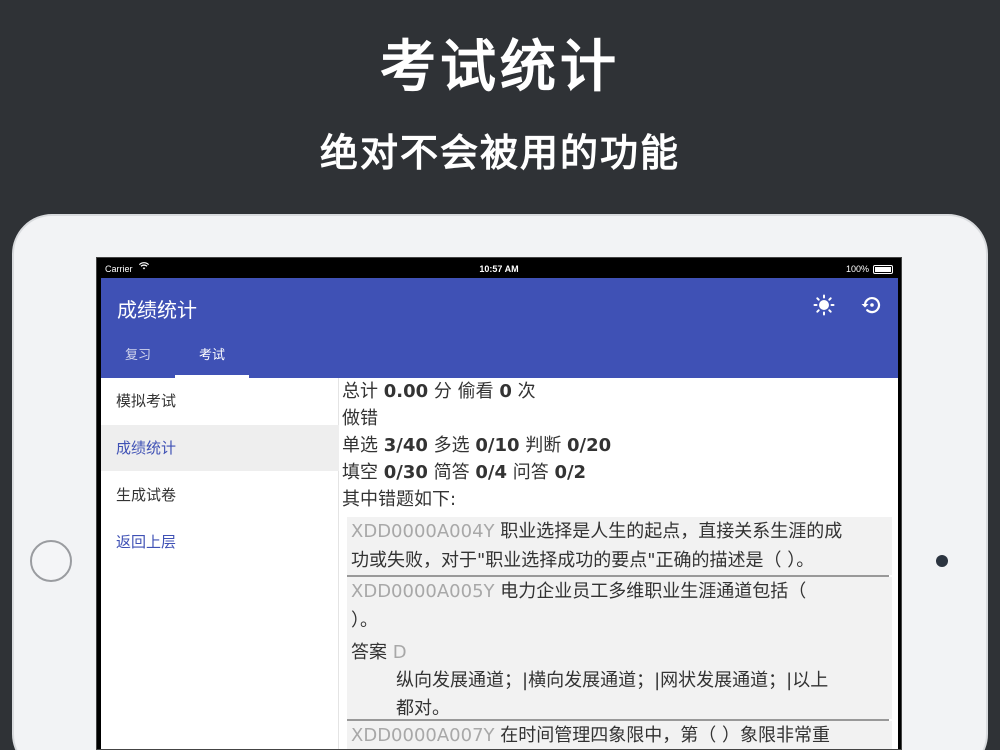  What do you see at coordinates (612, 680) in the screenshot?
I see `answer-text: 纵向发展通道；|横向发展通道；|网状发展通道；|以上` at bounding box center [612, 680].